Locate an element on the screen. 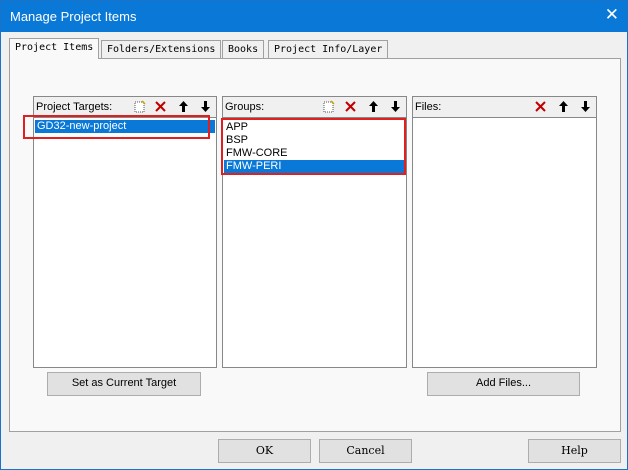  list-item-group: APP is located at coordinates (314, 127).